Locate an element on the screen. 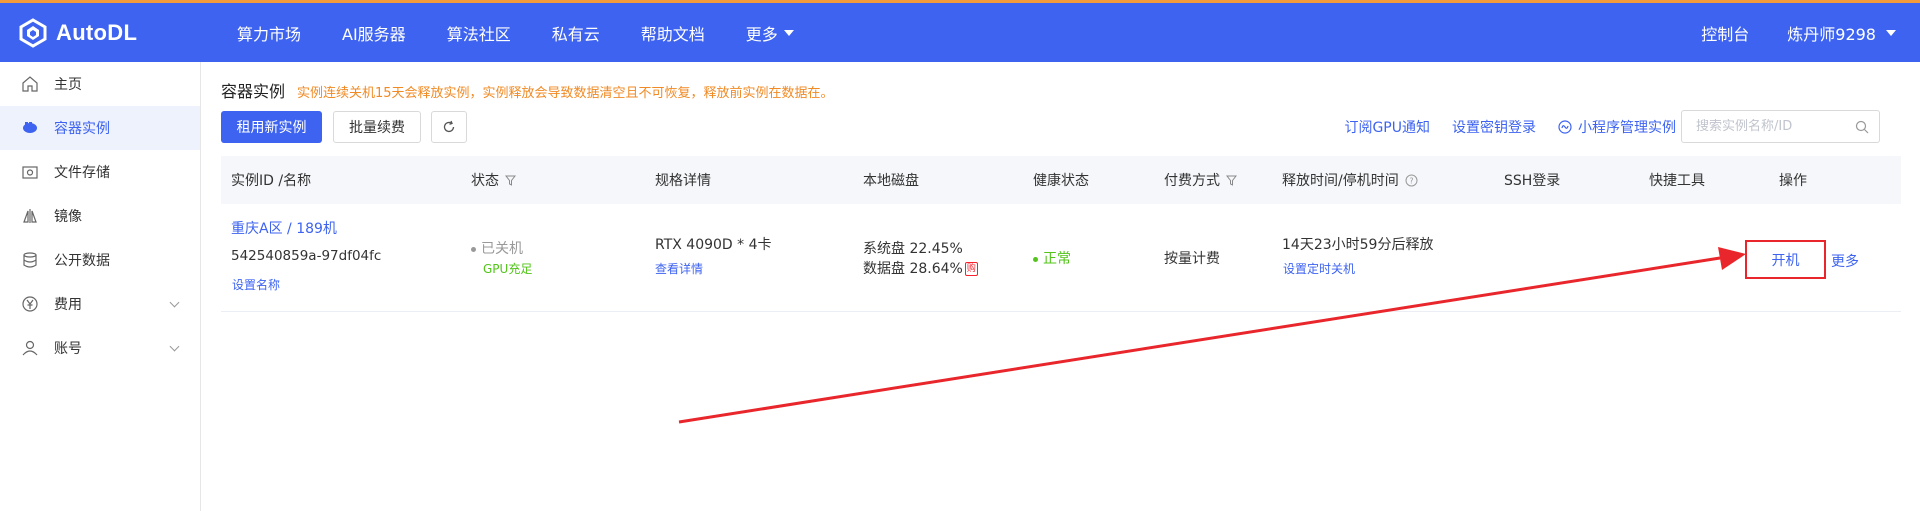 The height and width of the screenshot is (511, 1920). health-text: 正常 is located at coordinates (1057, 259).